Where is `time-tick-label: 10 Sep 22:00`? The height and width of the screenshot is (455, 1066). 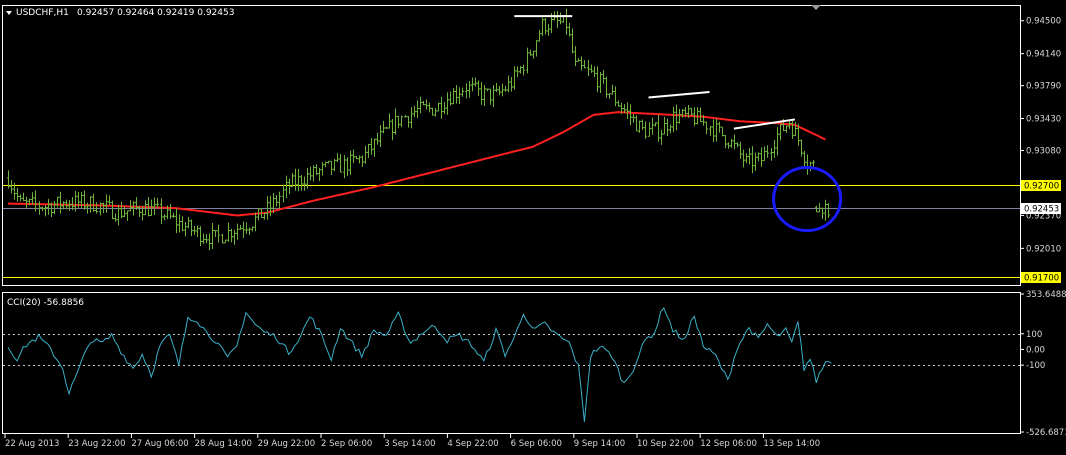 time-tick-label: 10 Sep 22:00 is located at coordinates (665, 444).